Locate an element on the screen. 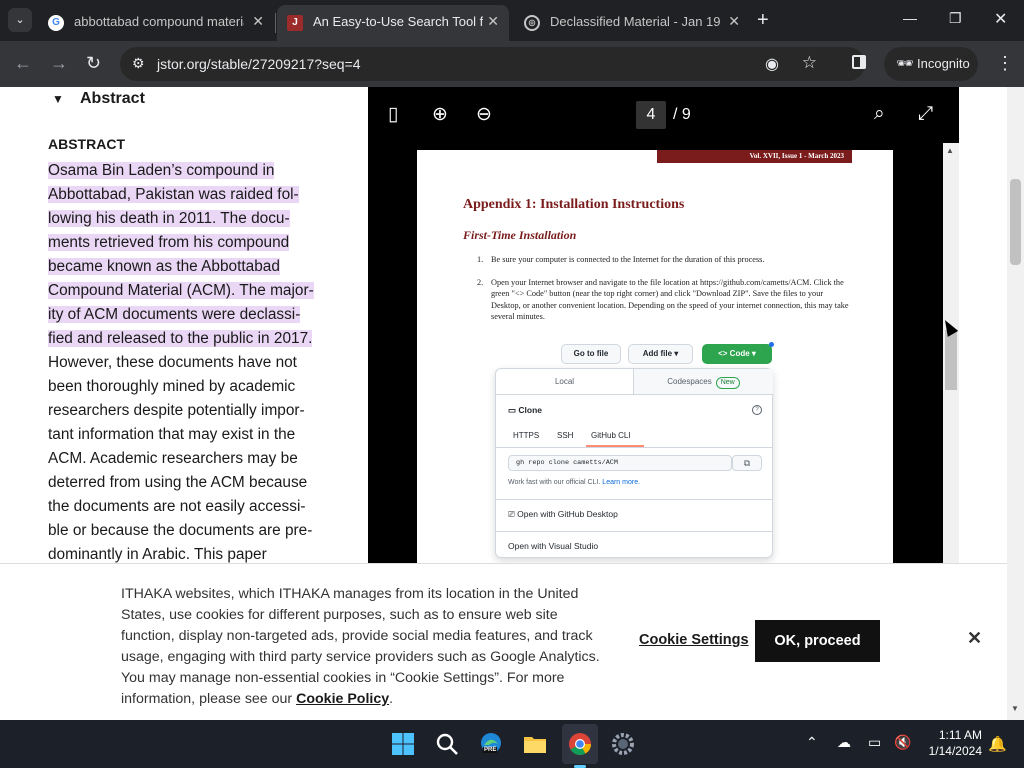 The height and width of the screenshot is (768, 1024). volume-muted-icon: 🔇 is located at coordinates (902, 742).